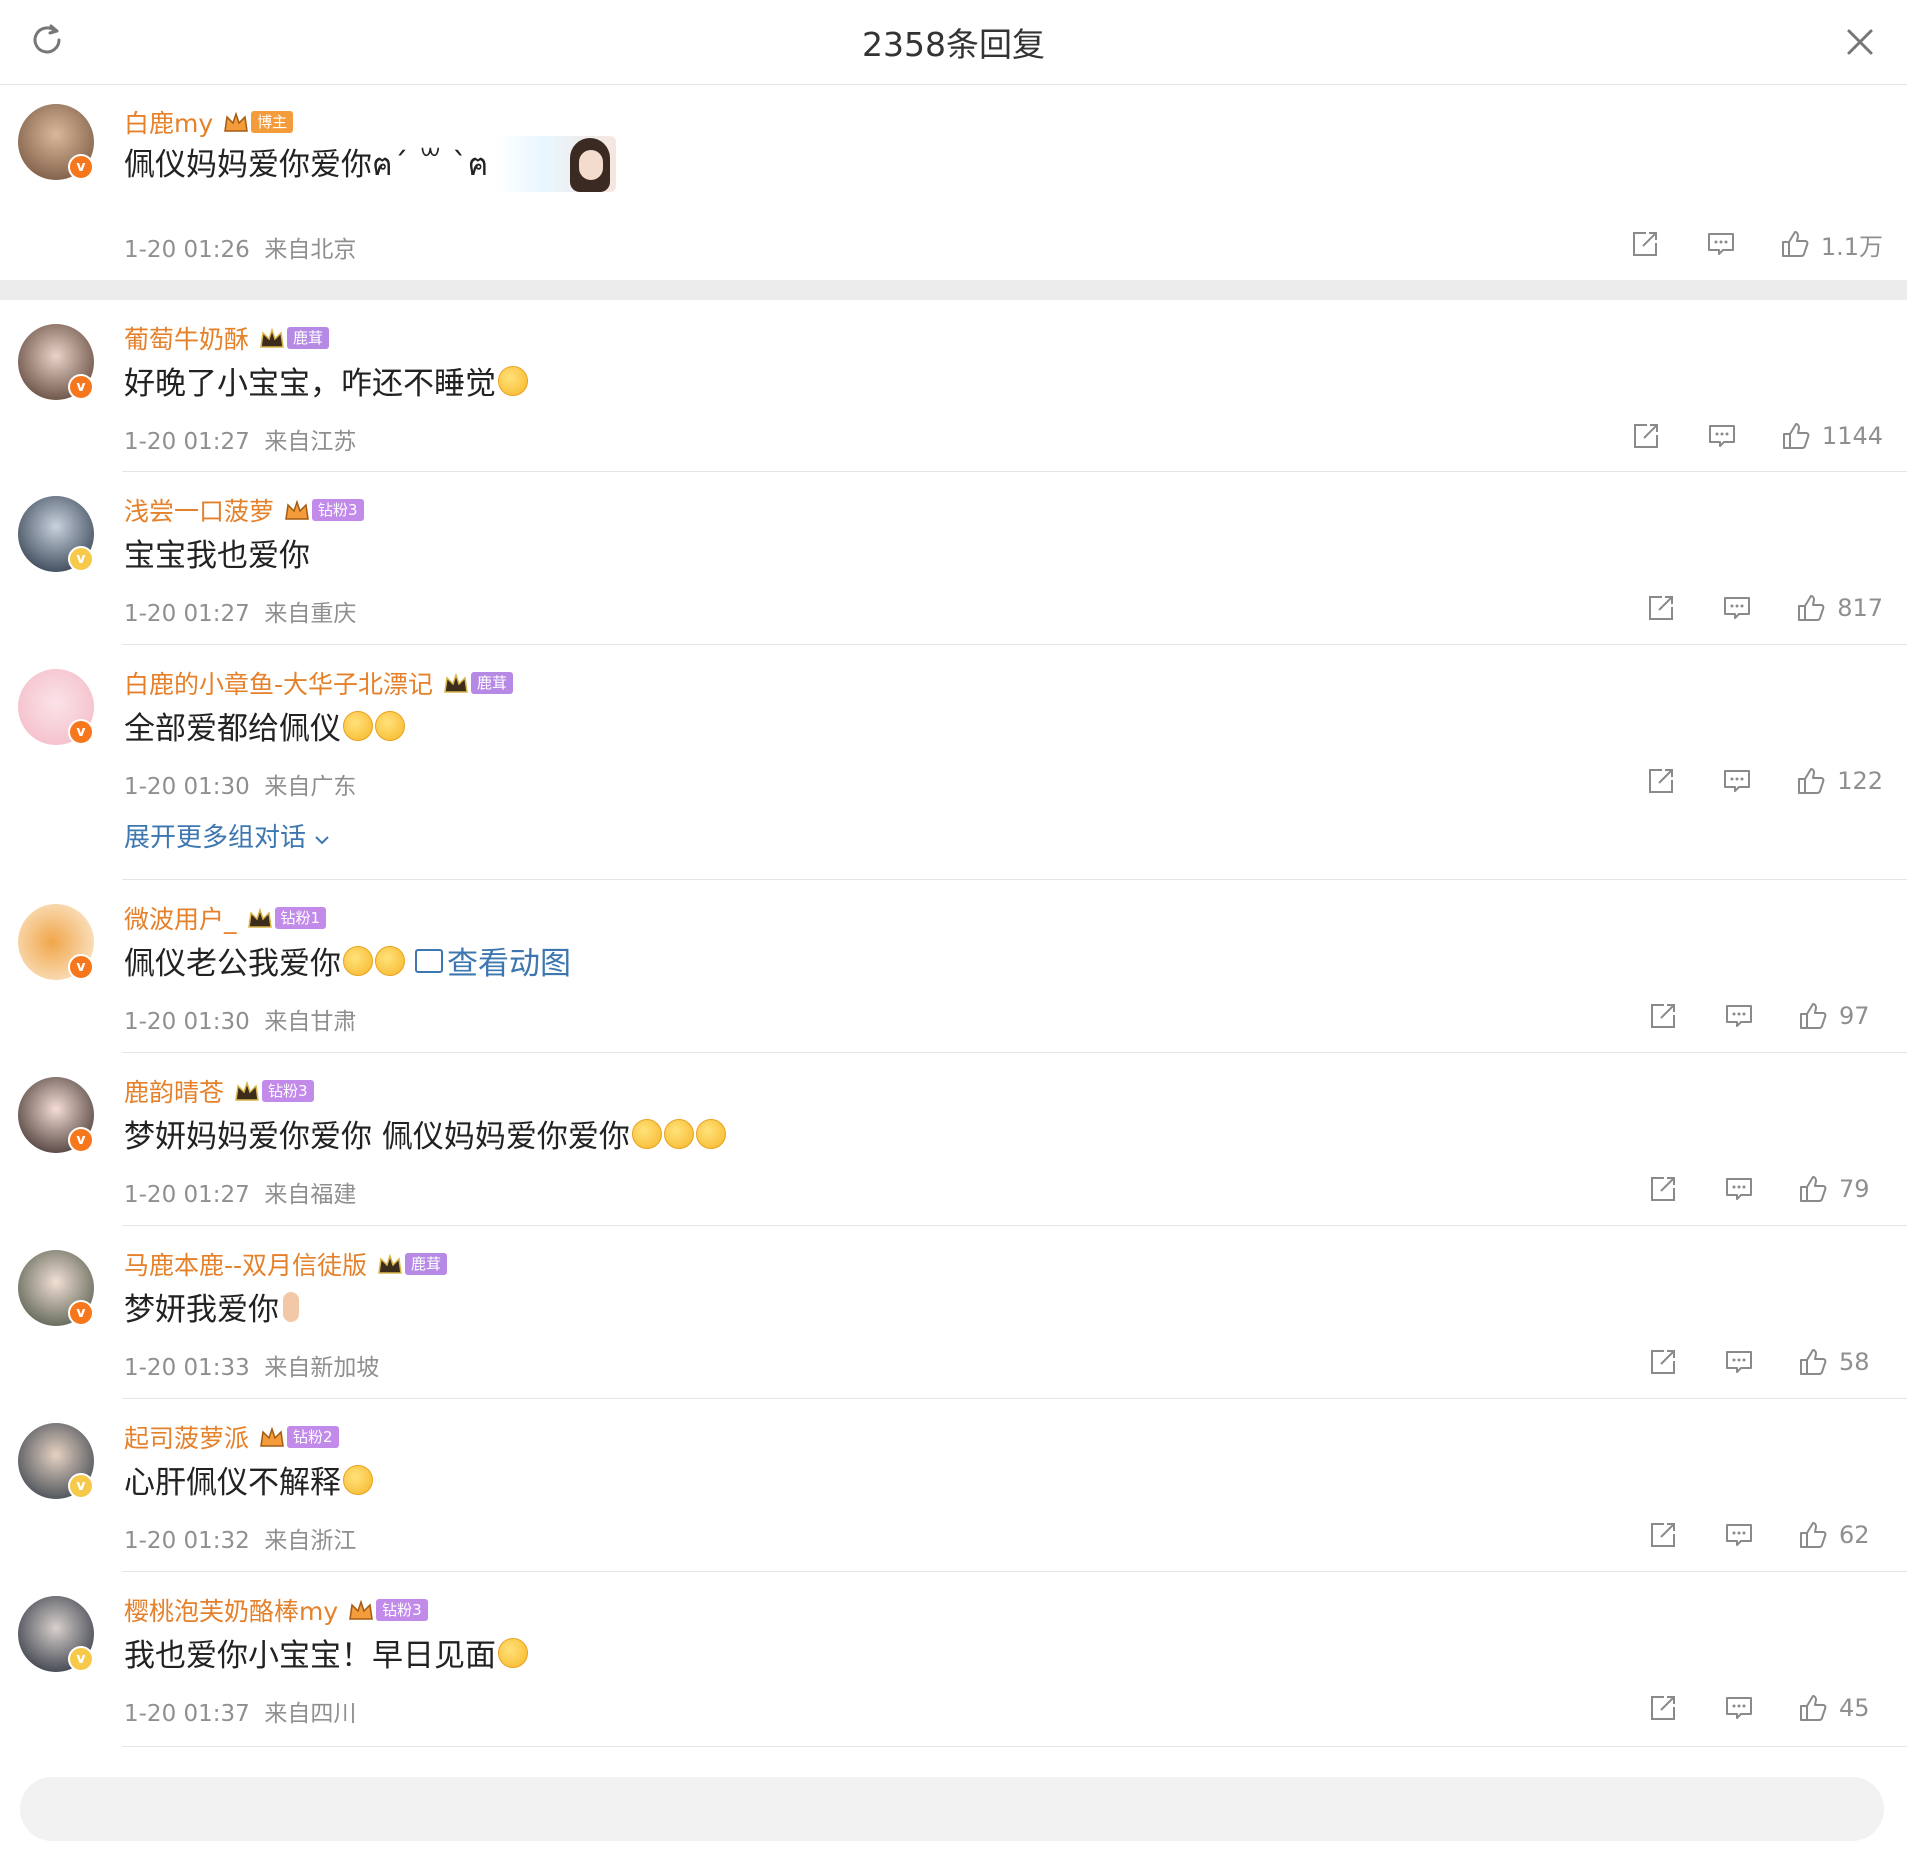  What do you see at coordinates (187, 1714) in the screenshot?
I see `comment-time: 1-20 01:37` at bounding box center [187, 1714].